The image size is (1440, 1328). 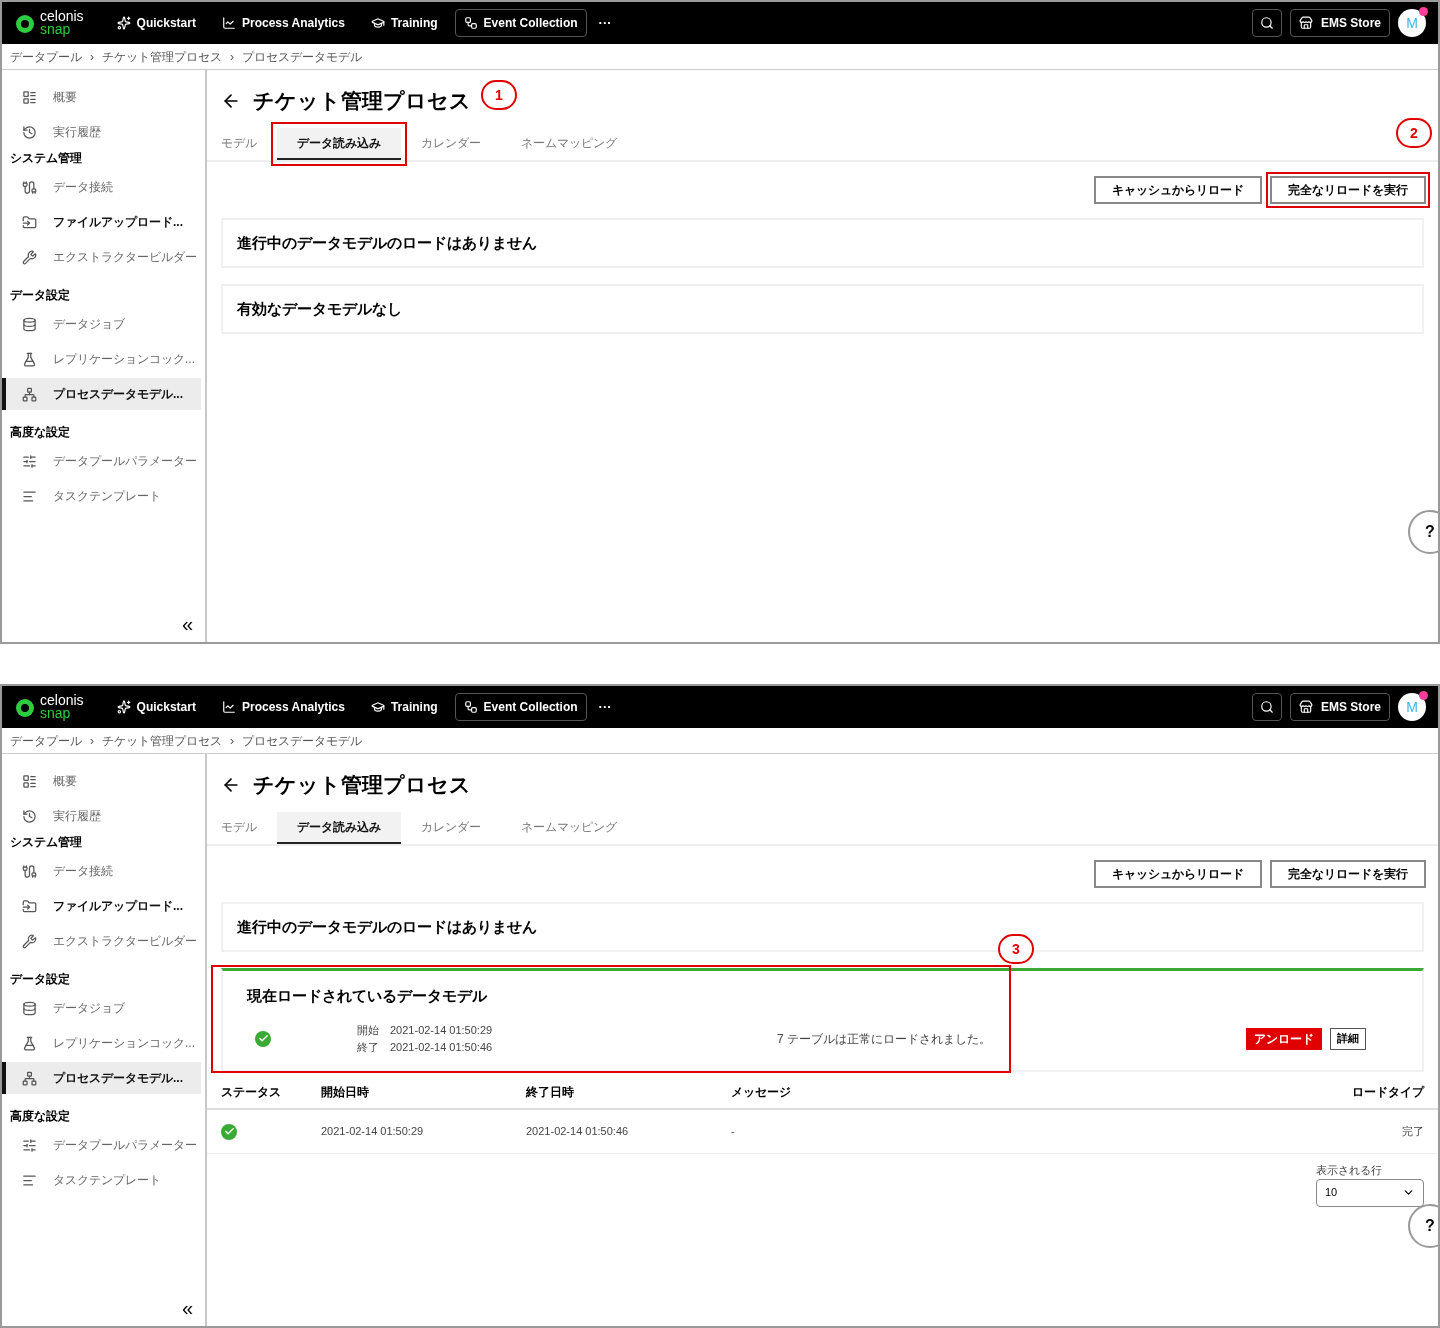 I want to click on column-header: 終了日時, so click(x=550, y=1092).